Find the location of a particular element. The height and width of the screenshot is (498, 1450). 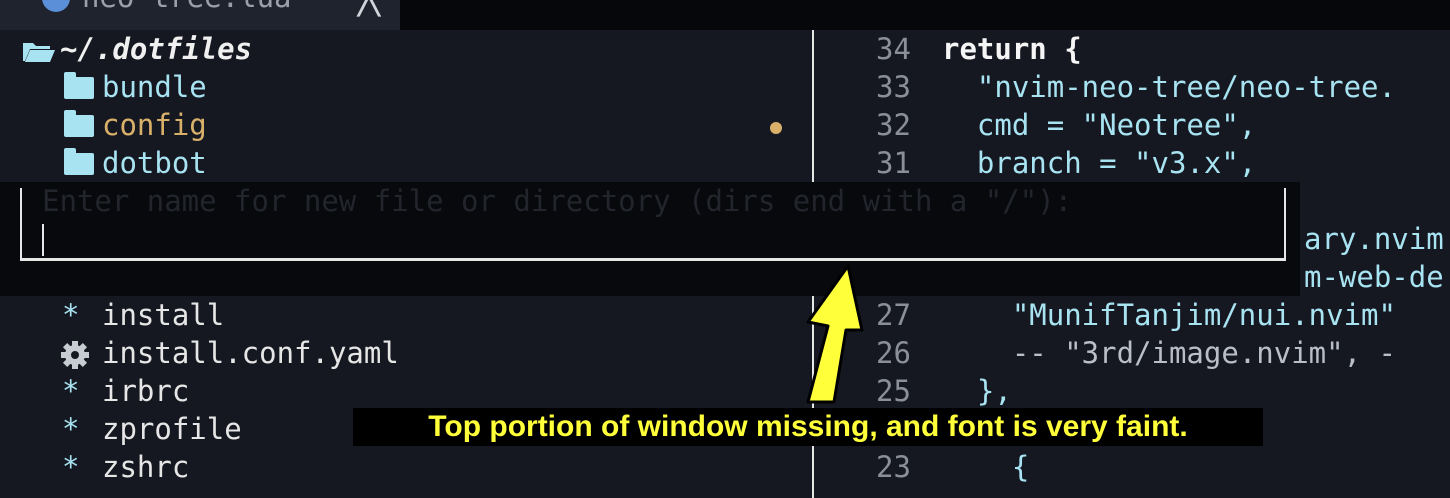

tree-root-label: ~/.dotfiles is located at coordinates (156, 49).